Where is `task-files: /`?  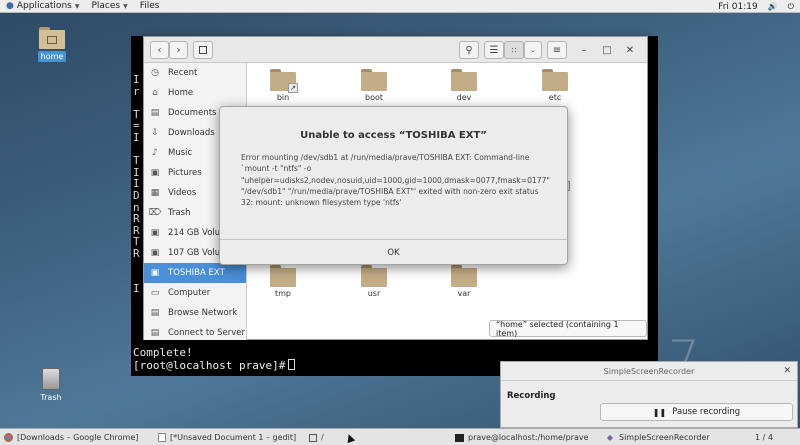 task-files: / is located at coordinates (379, 437).